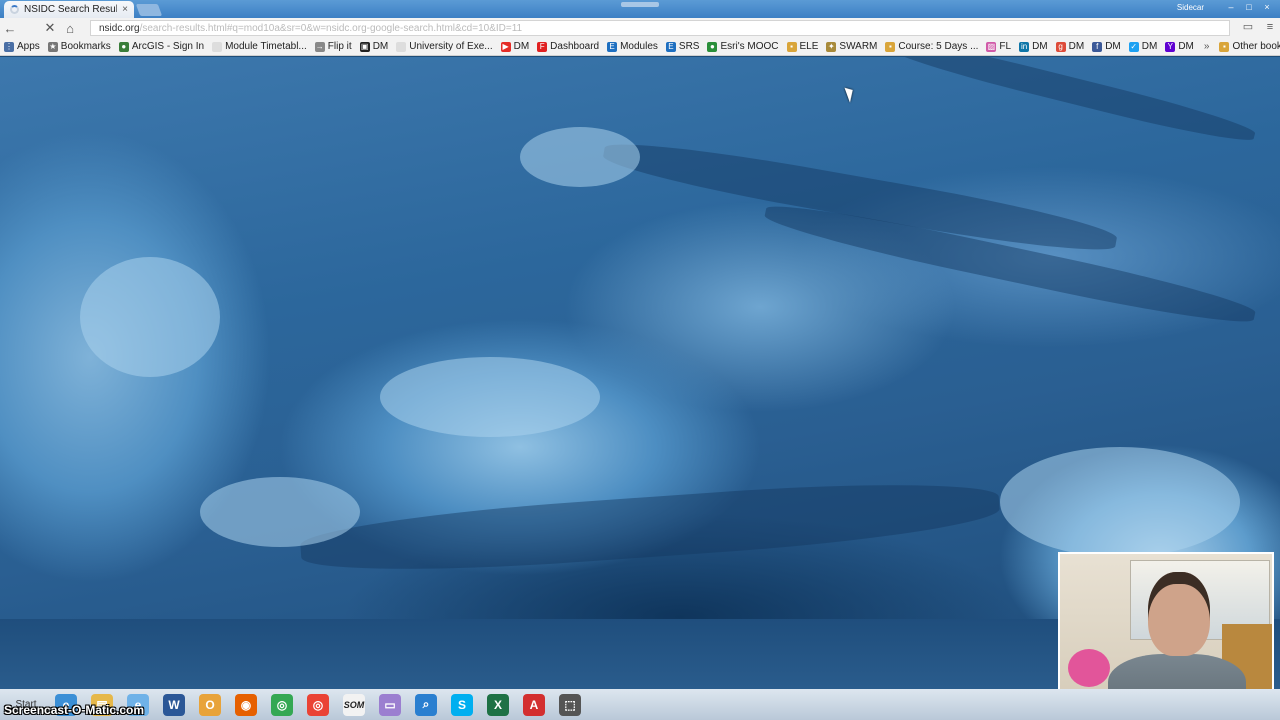 This screenshot has width=1280, height=720. What do you see at coordinates (30, 28) in the screenshot?
I see `forward-button` at bounding box center [30, 28].